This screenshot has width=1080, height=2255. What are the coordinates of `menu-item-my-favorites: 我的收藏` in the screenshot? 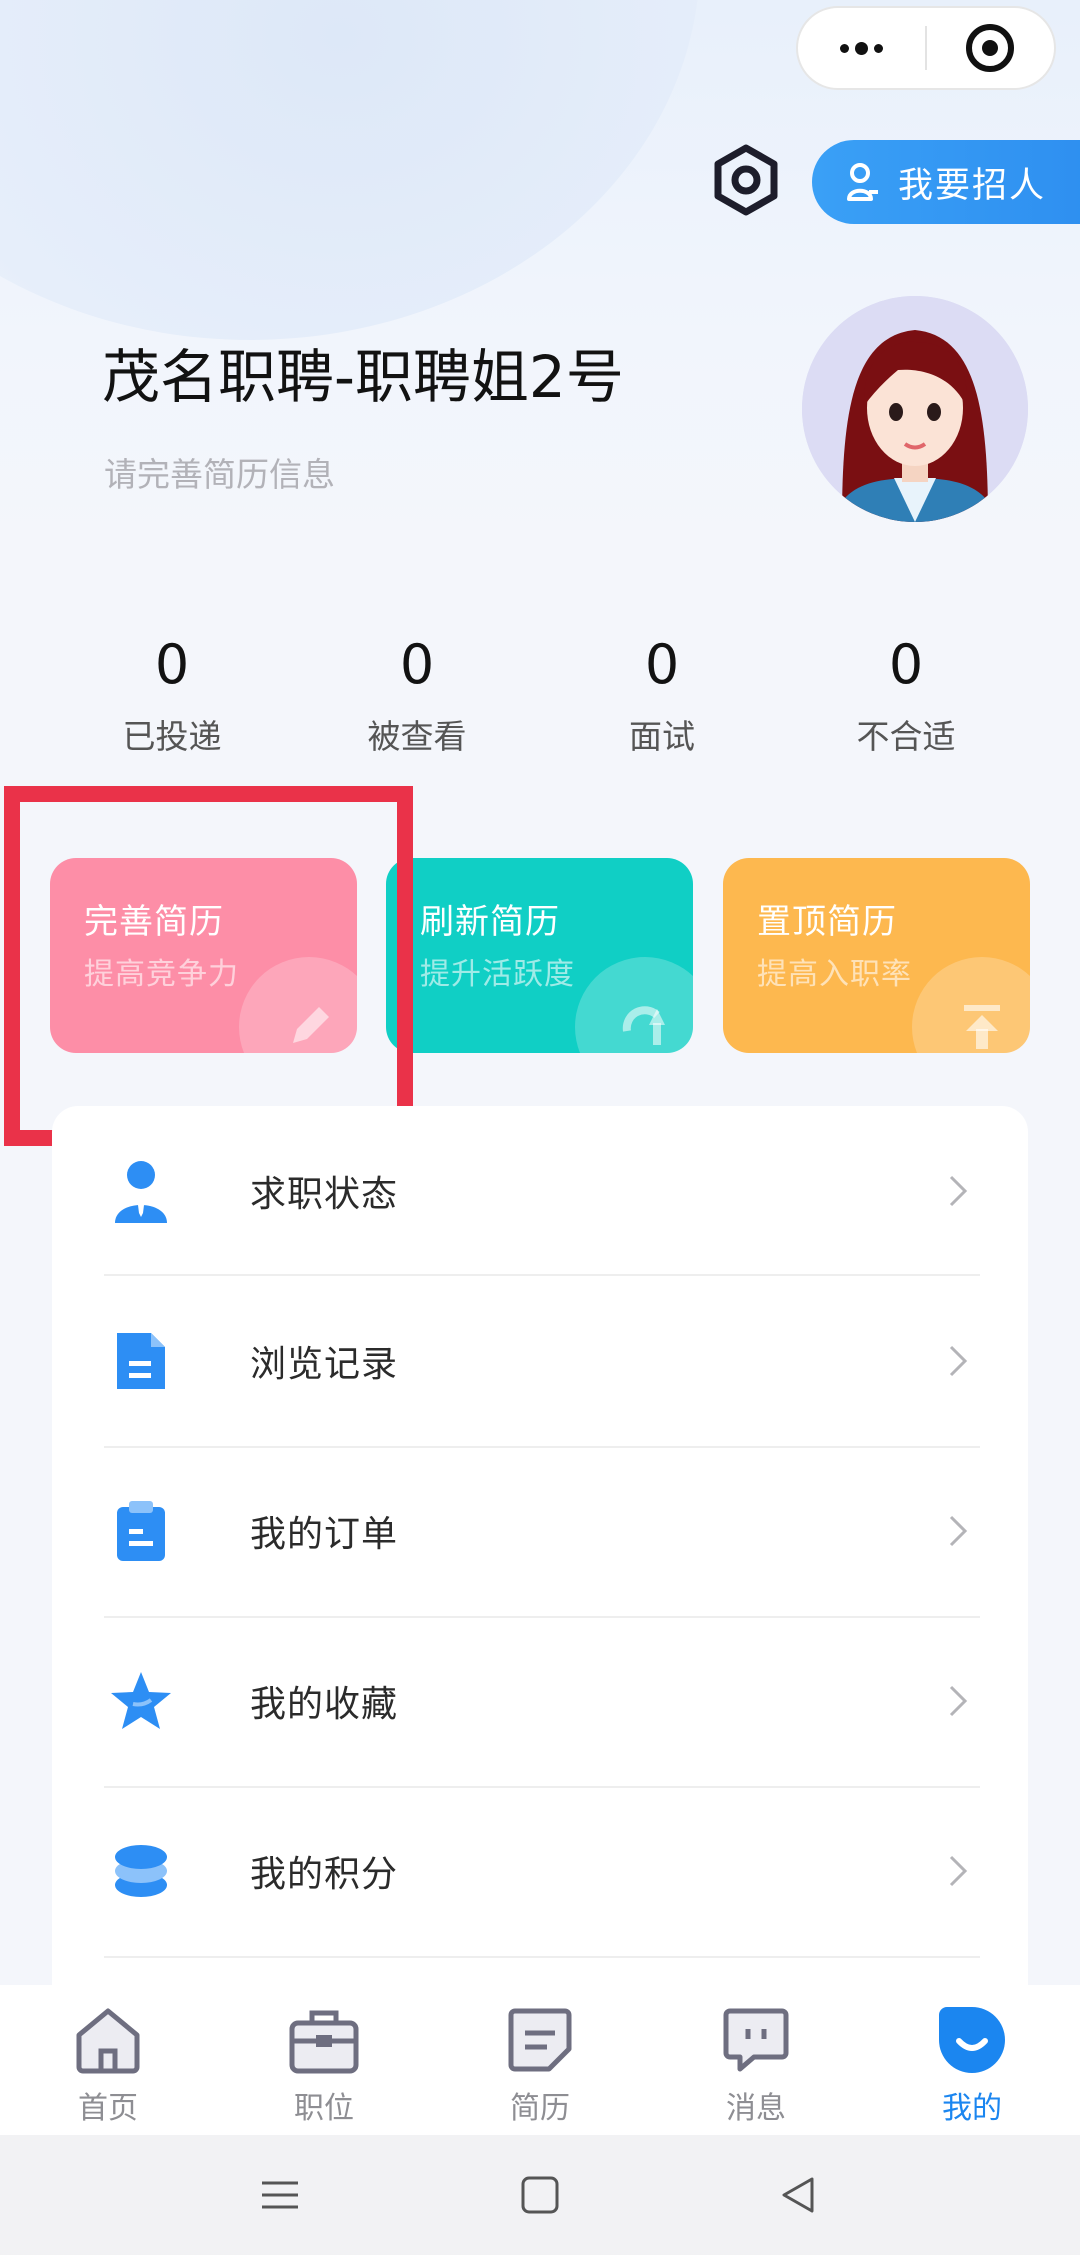 It's located at (540, 1701).